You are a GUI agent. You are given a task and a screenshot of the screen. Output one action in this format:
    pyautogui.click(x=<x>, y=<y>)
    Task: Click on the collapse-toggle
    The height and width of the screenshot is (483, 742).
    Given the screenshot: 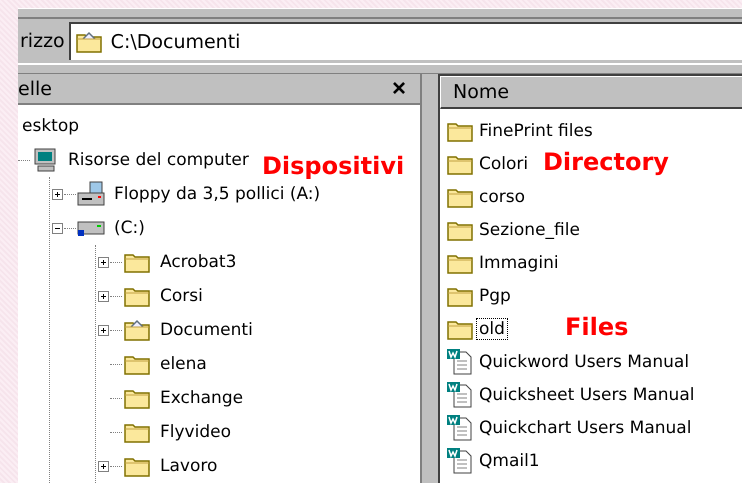 What is the action you would take?
    pyautogui.click(x=57, y=228)
    